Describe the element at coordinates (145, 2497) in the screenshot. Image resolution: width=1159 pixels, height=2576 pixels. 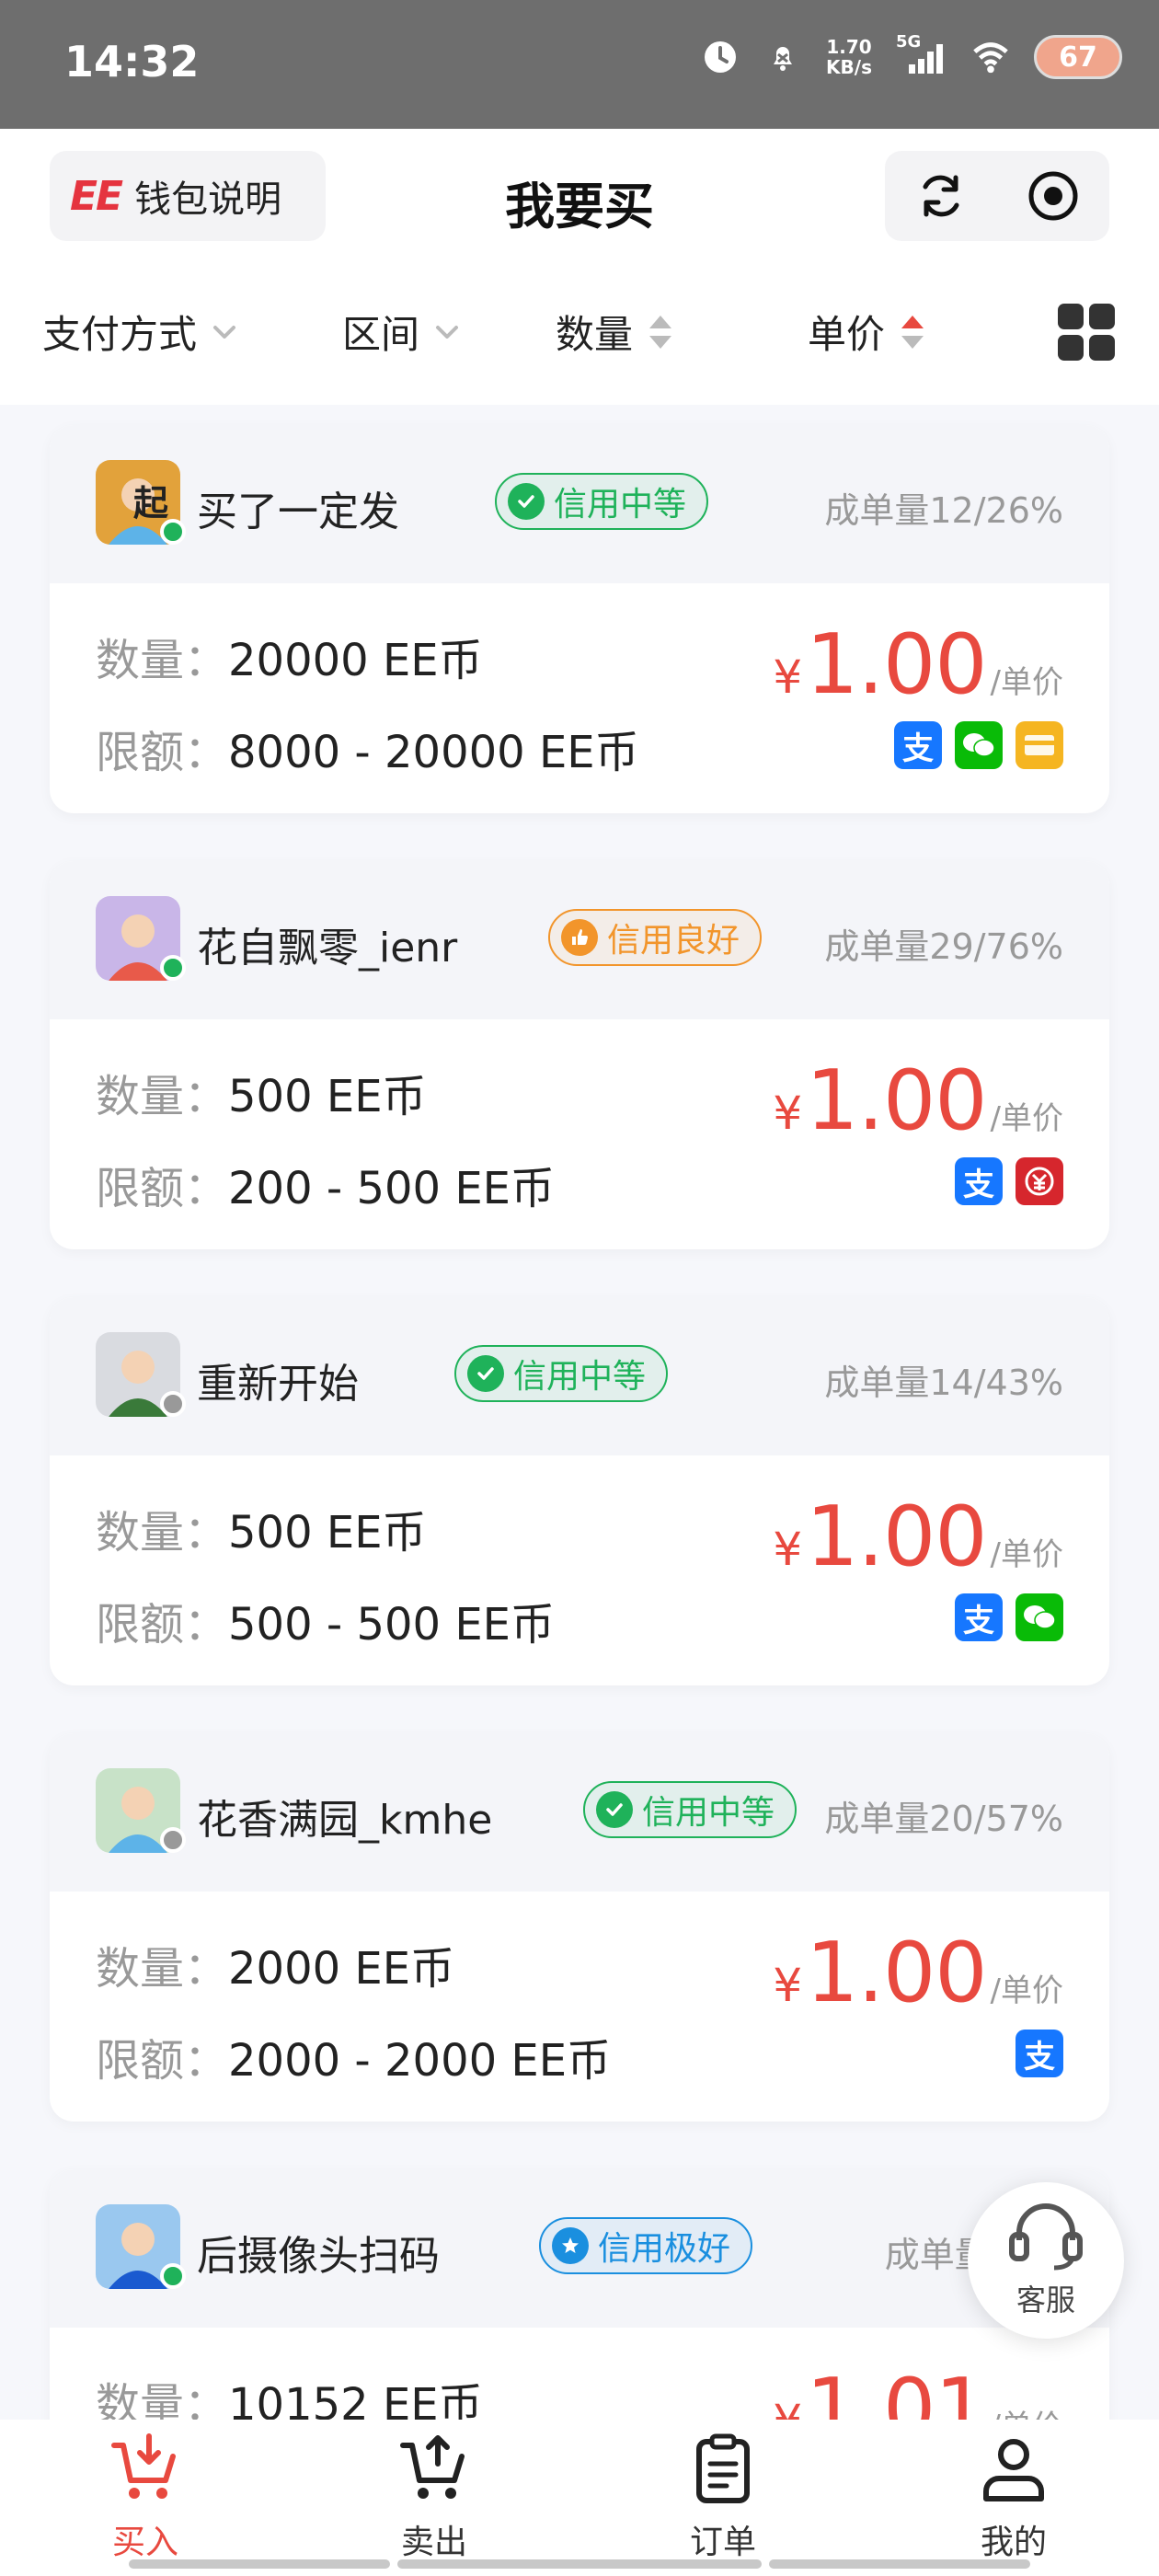
I see `nav-buy: 买入` at that location.